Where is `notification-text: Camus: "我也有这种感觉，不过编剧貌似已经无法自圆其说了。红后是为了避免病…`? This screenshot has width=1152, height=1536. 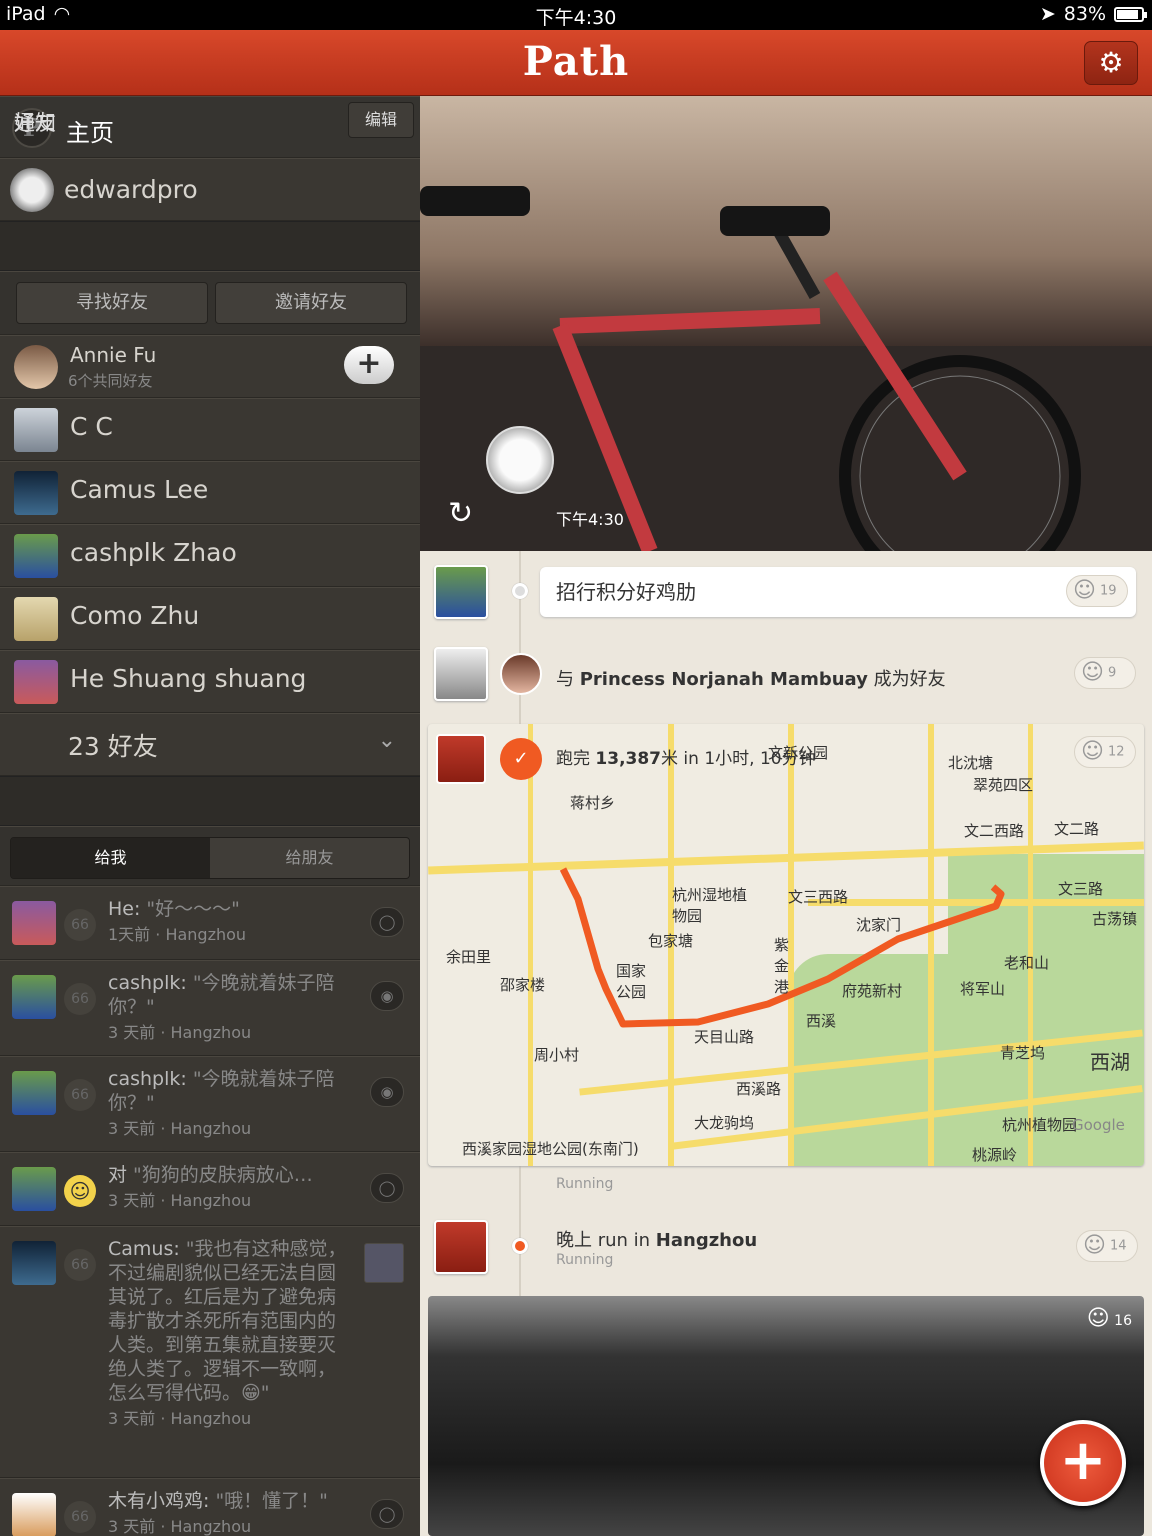 notification-text: Camus: "我也有这种感觉，不过编剧貌似已经无法自圆其说了。红后是为了避免病… is located at coordinates (227, 1333).